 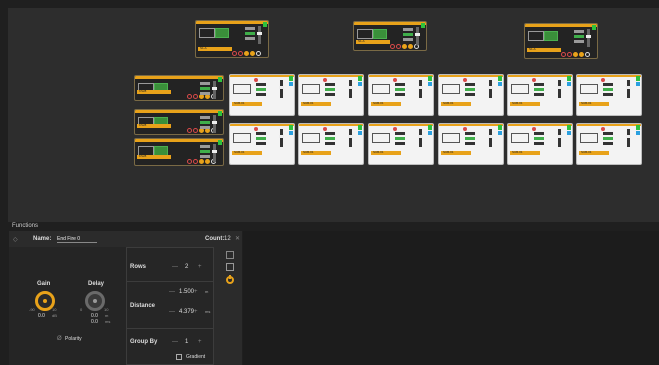 I want to click on group-by-value: 1, so click(x=186, y=342).